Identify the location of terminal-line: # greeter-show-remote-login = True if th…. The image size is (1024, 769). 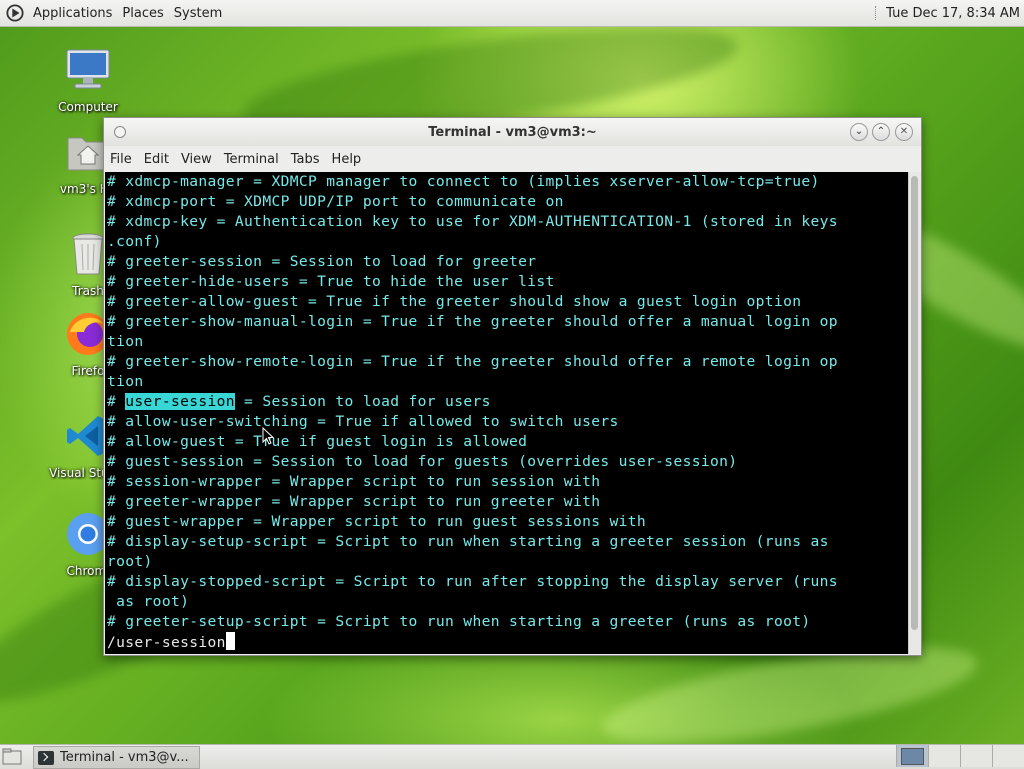
(472, 361).